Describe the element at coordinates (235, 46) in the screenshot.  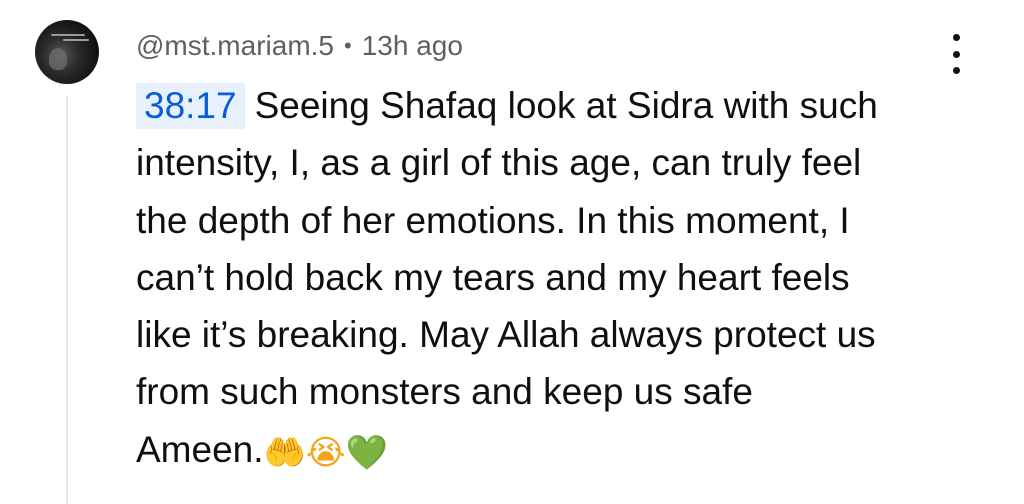
I see `author-handle: @mst.mariam.5` at that location.